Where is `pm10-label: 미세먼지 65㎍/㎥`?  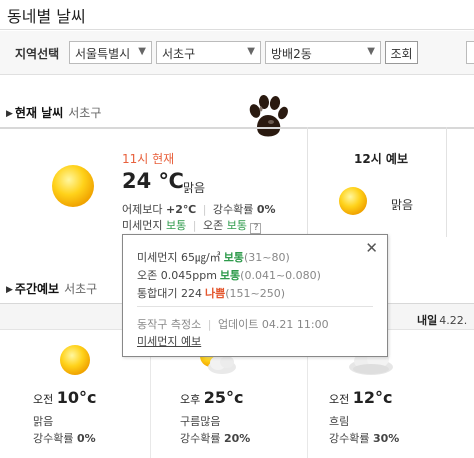 pm10-label: 미세먼지 65㎍/㎥ is located at coordinates (179, 257).